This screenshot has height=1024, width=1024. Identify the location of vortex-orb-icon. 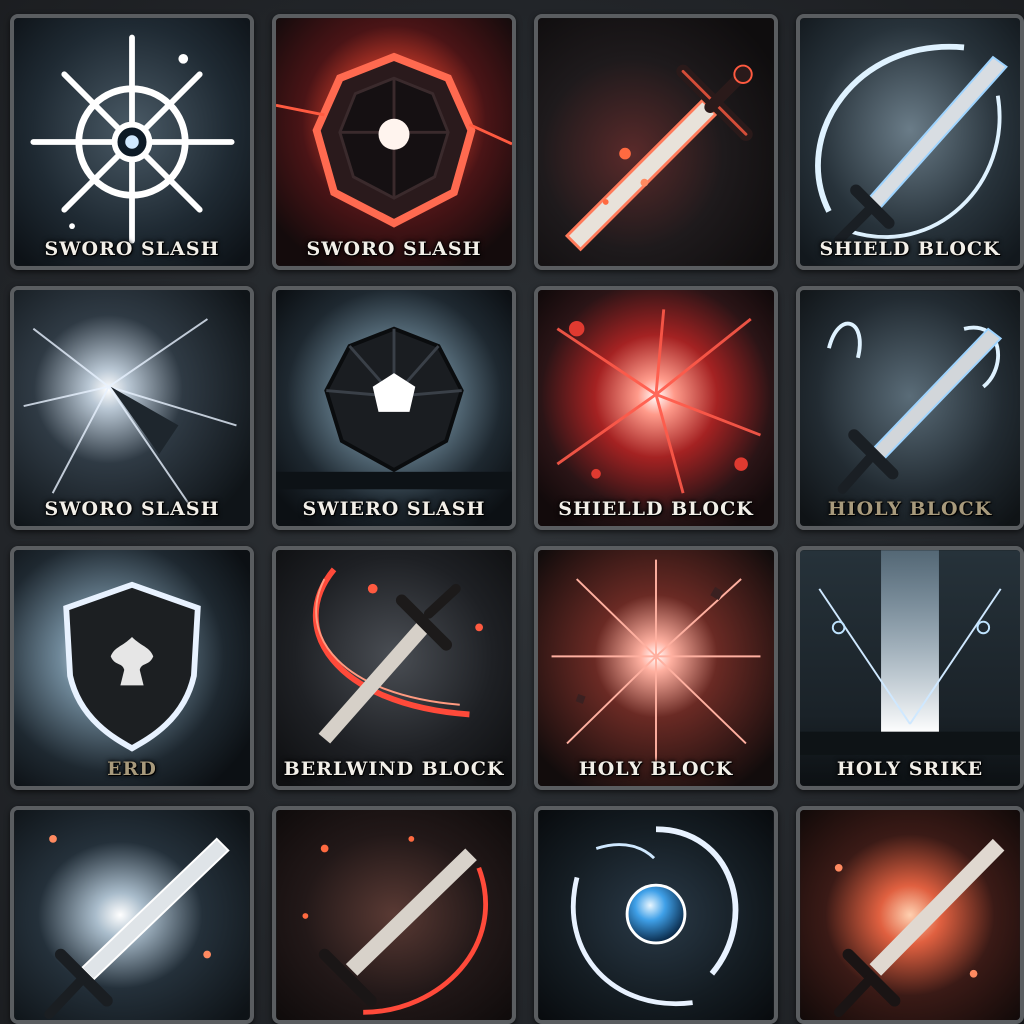
(656, 915).